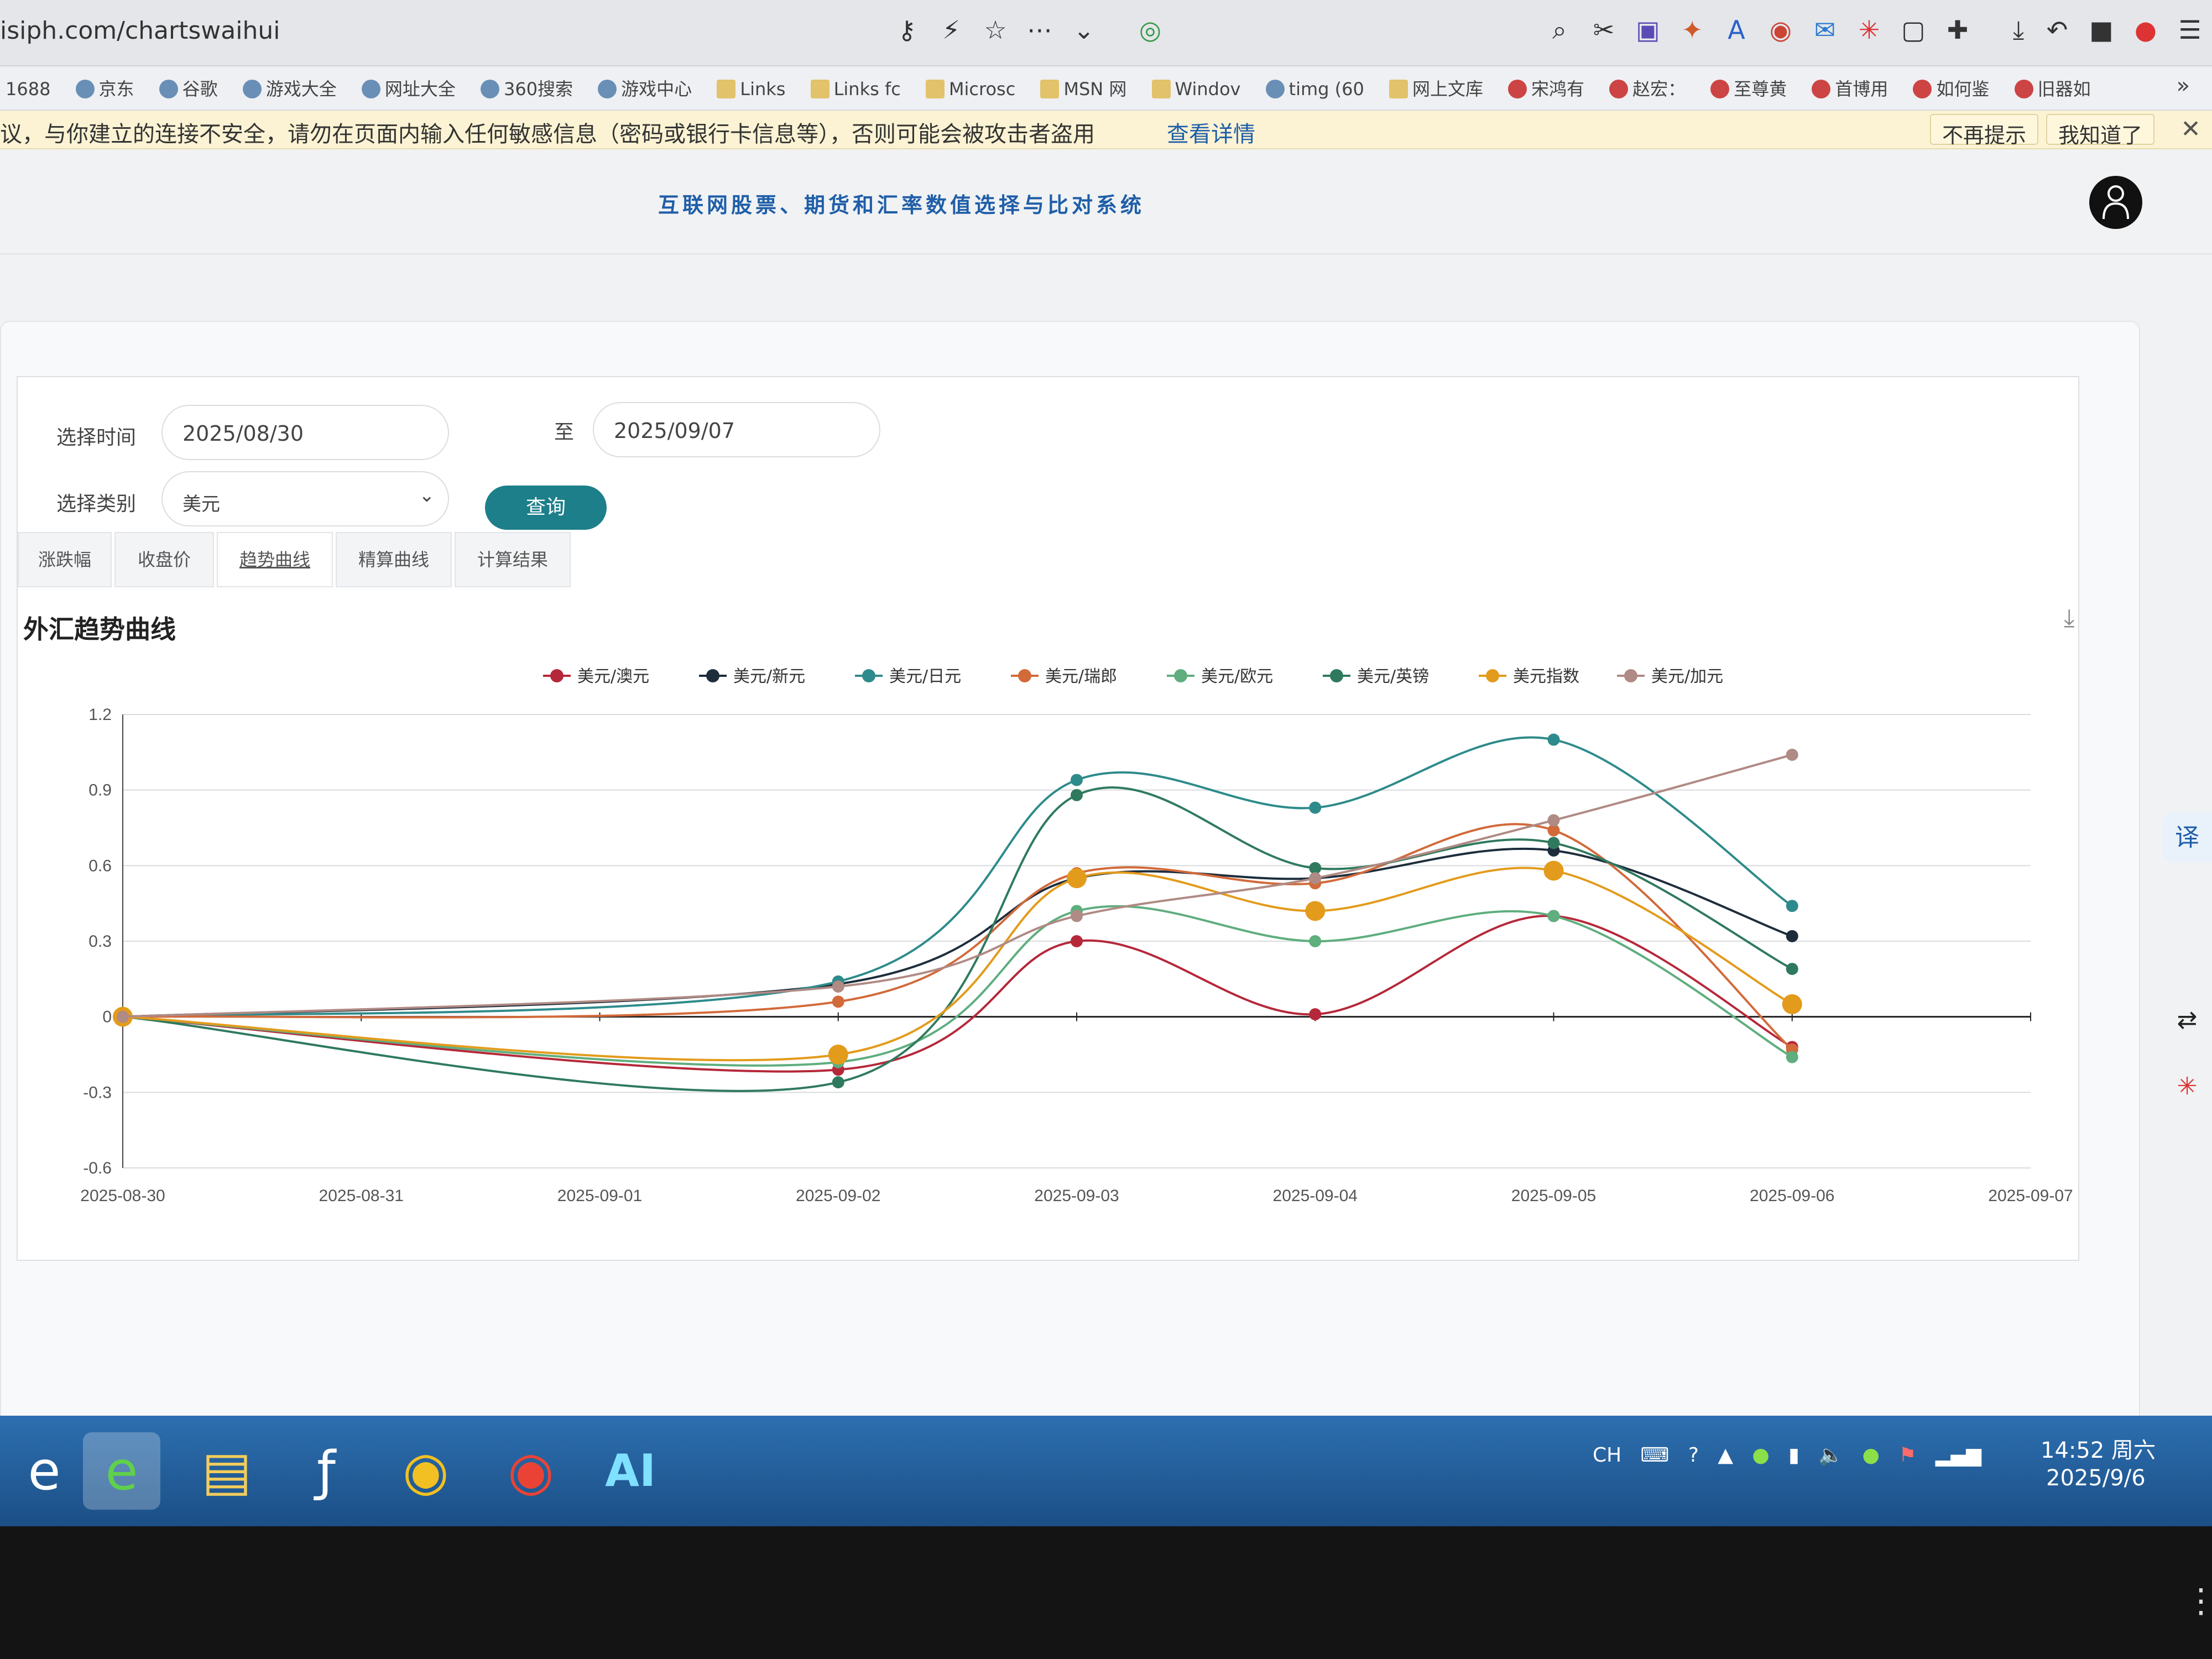 The image size is (2212, 1659). Describe the element at coordinates (2096, 1478) in the screenshot. I see `clock-date: 2025/9/6` at that location.